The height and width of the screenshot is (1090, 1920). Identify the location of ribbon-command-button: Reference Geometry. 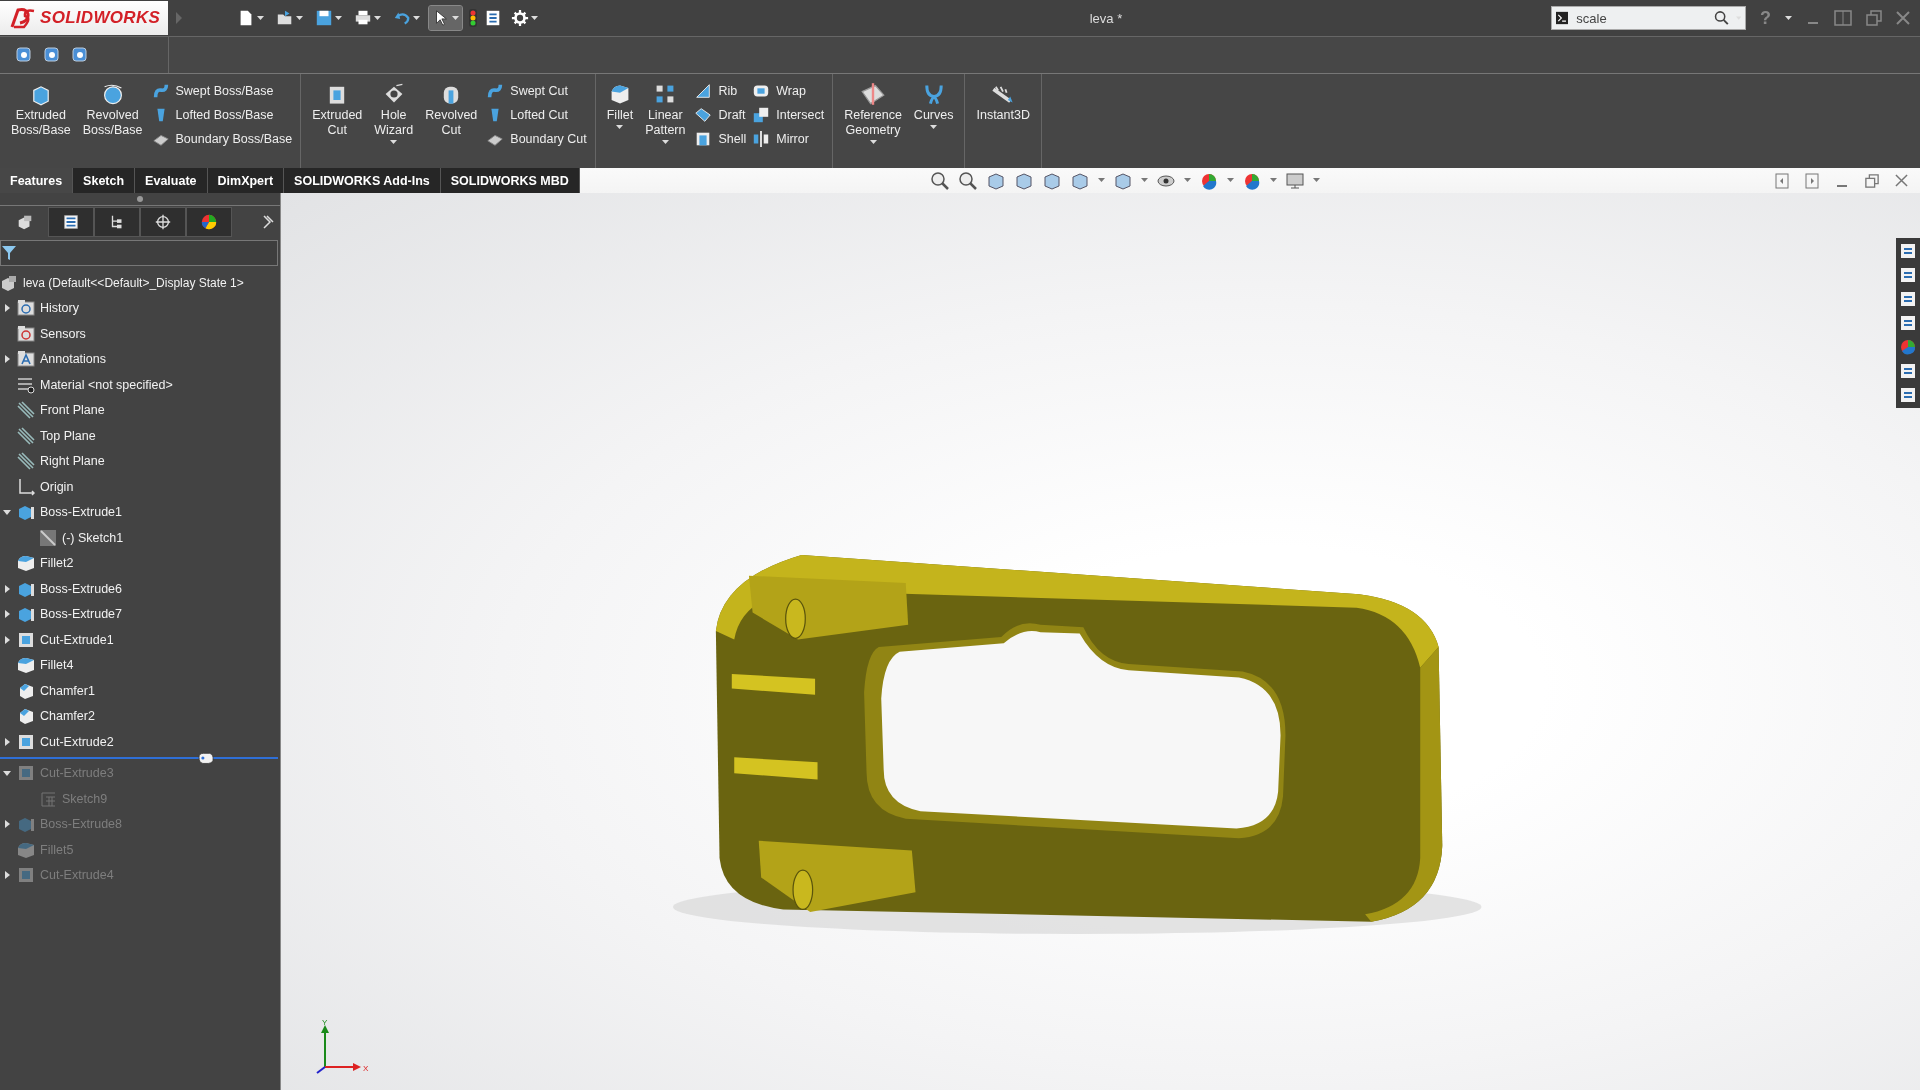
(873, 113).